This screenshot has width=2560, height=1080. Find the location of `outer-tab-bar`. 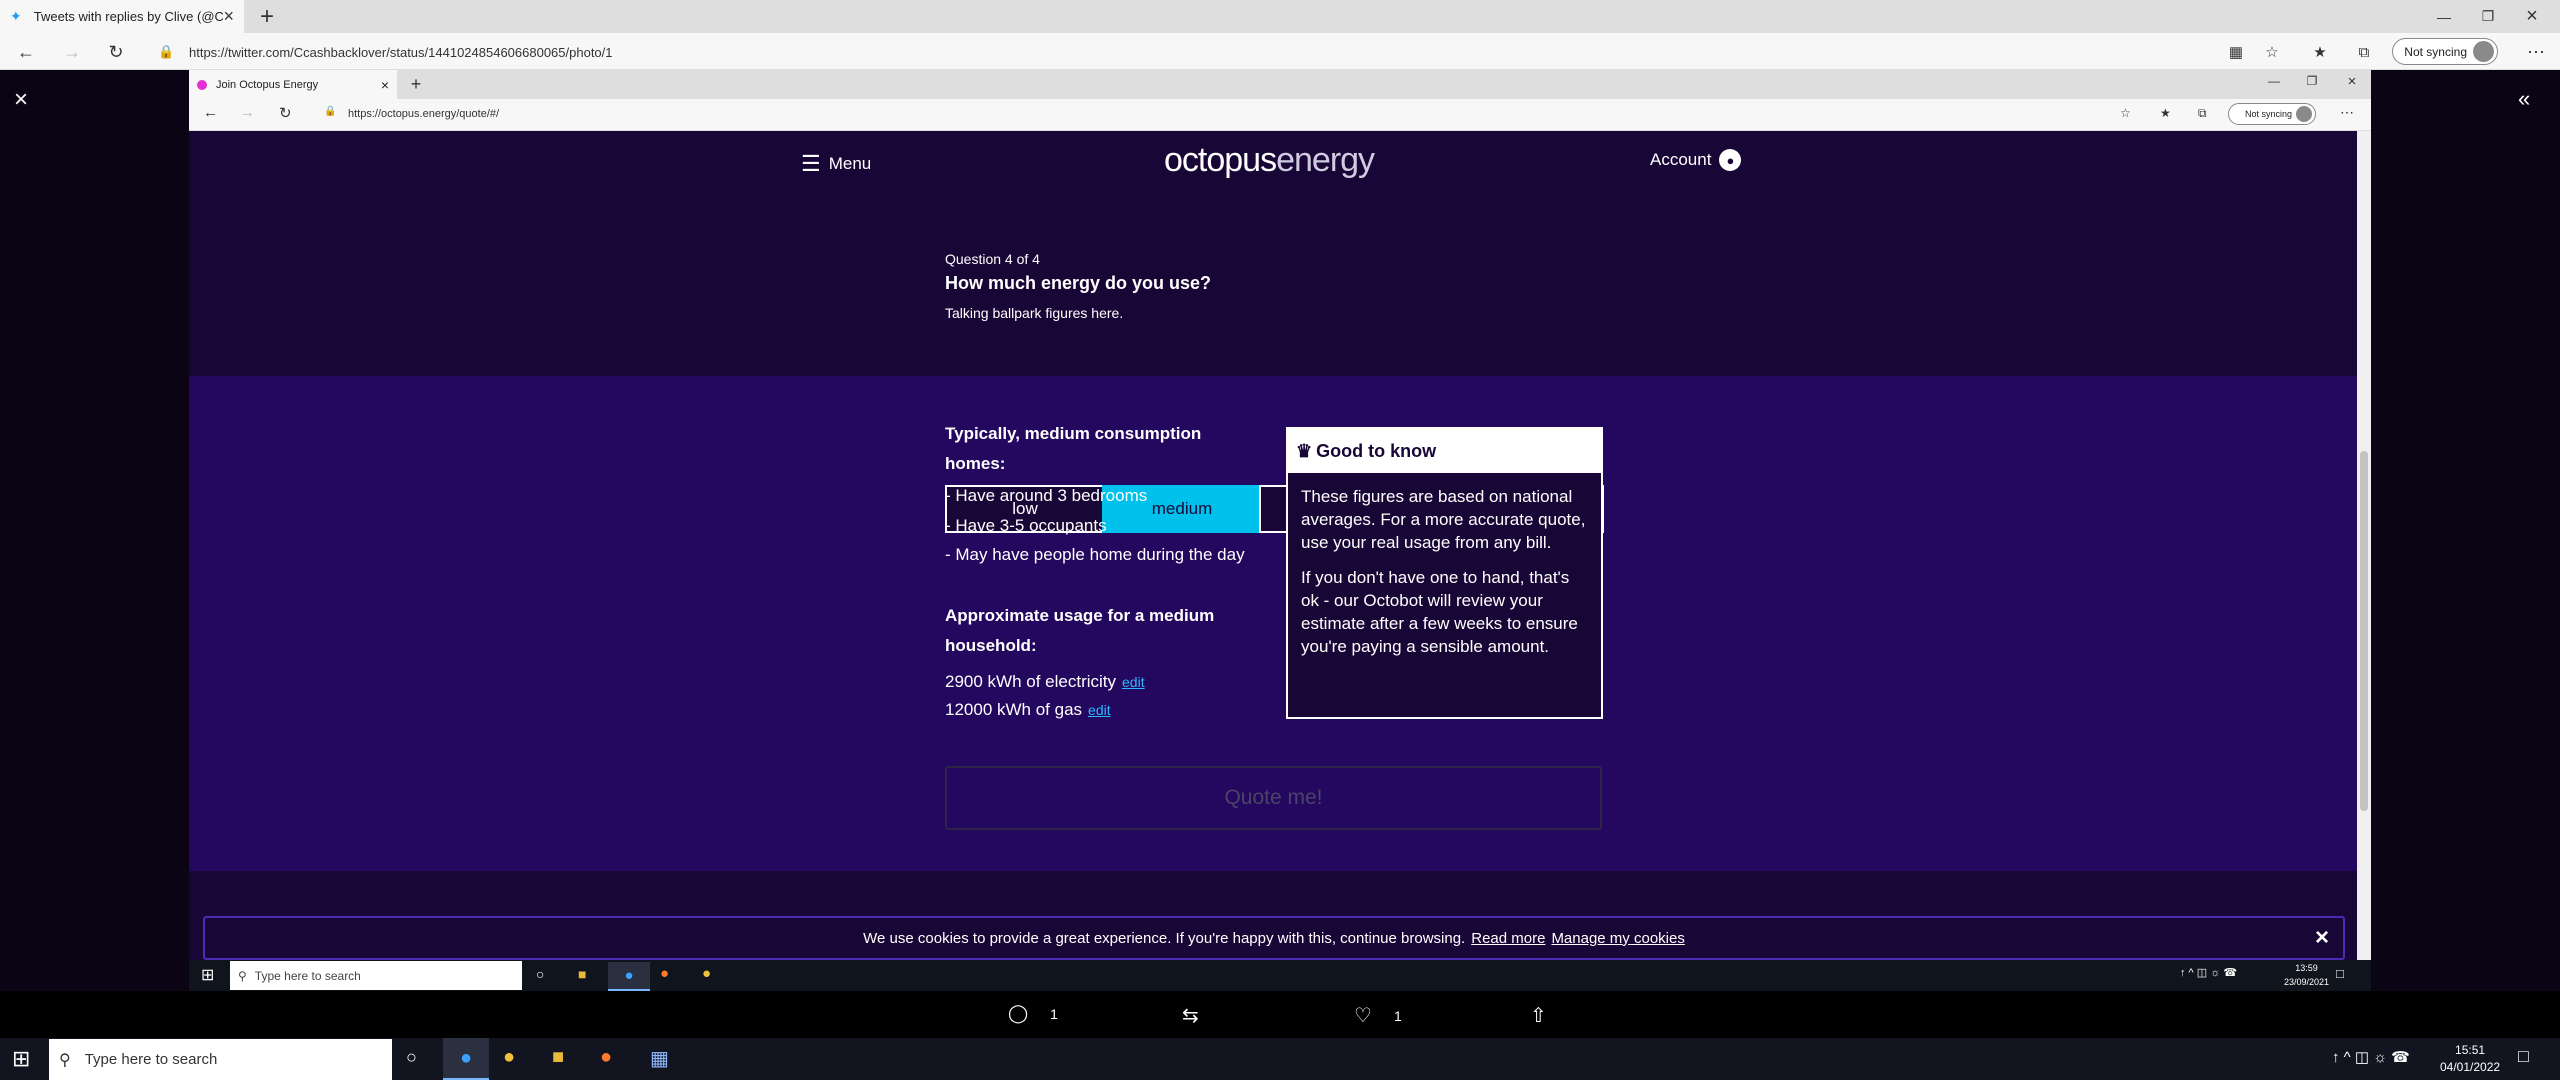

outer-tab-bar is located at coordinates (1280, 16).